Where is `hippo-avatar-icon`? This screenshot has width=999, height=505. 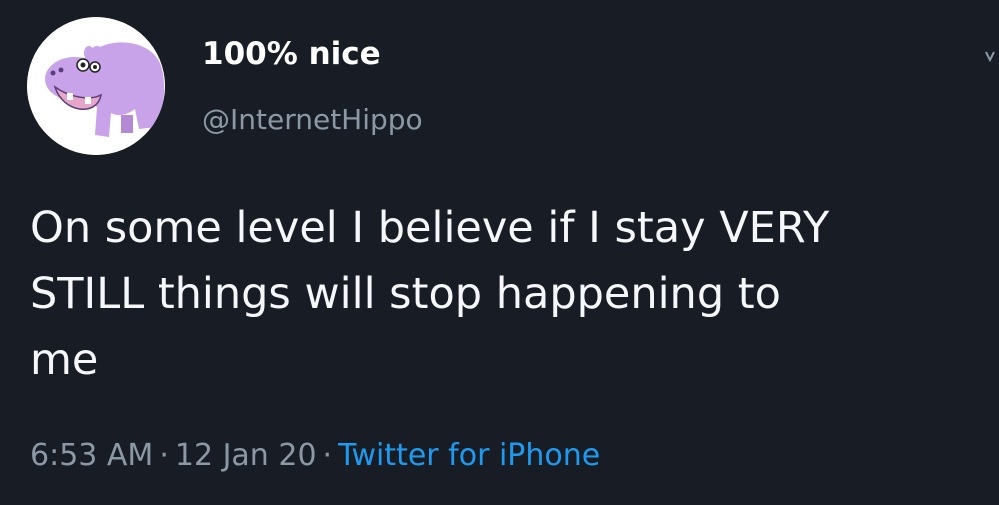 hippo-avatar-icon is located at coordinates (96, 86).